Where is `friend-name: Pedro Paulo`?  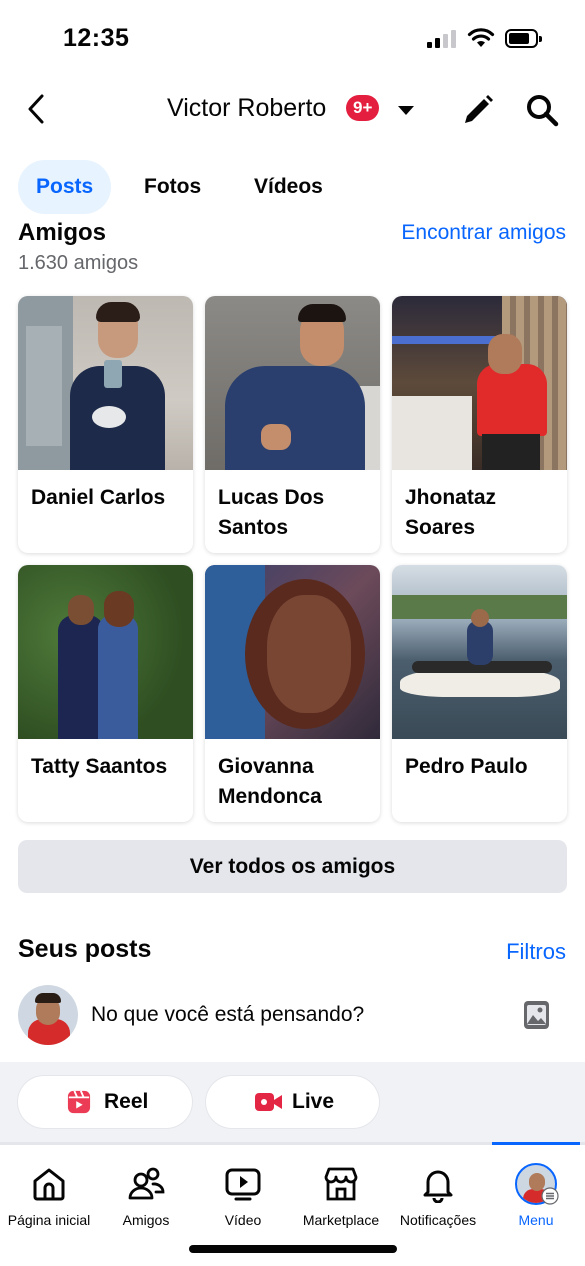
friend-name: Pedro Paulo is located at coordinates (466, 766).